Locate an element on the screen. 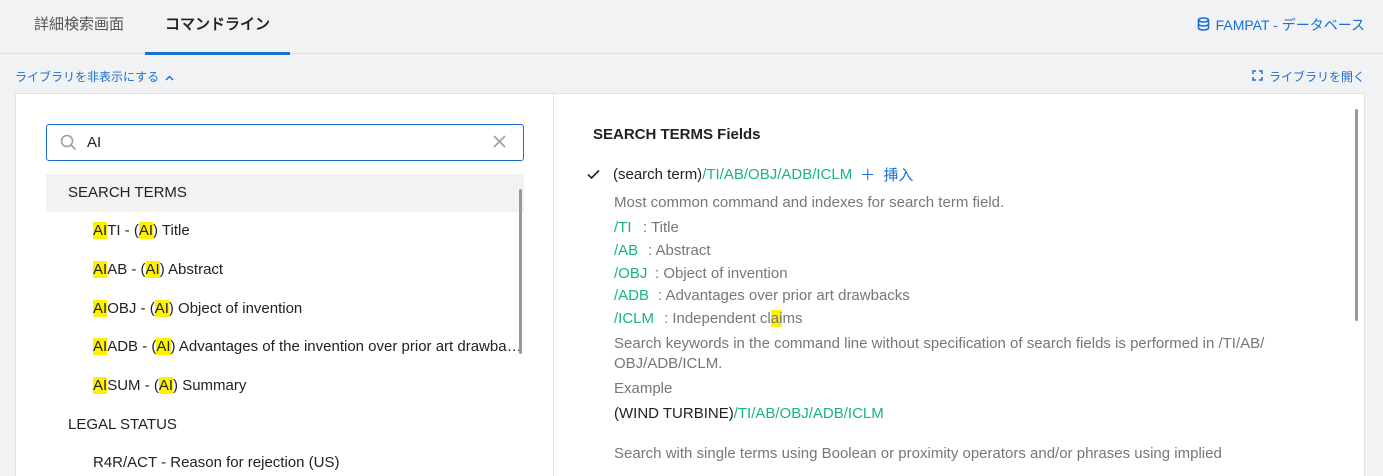  list-item: AISUM - (AI) Summary is located at coordinates (285, 386).